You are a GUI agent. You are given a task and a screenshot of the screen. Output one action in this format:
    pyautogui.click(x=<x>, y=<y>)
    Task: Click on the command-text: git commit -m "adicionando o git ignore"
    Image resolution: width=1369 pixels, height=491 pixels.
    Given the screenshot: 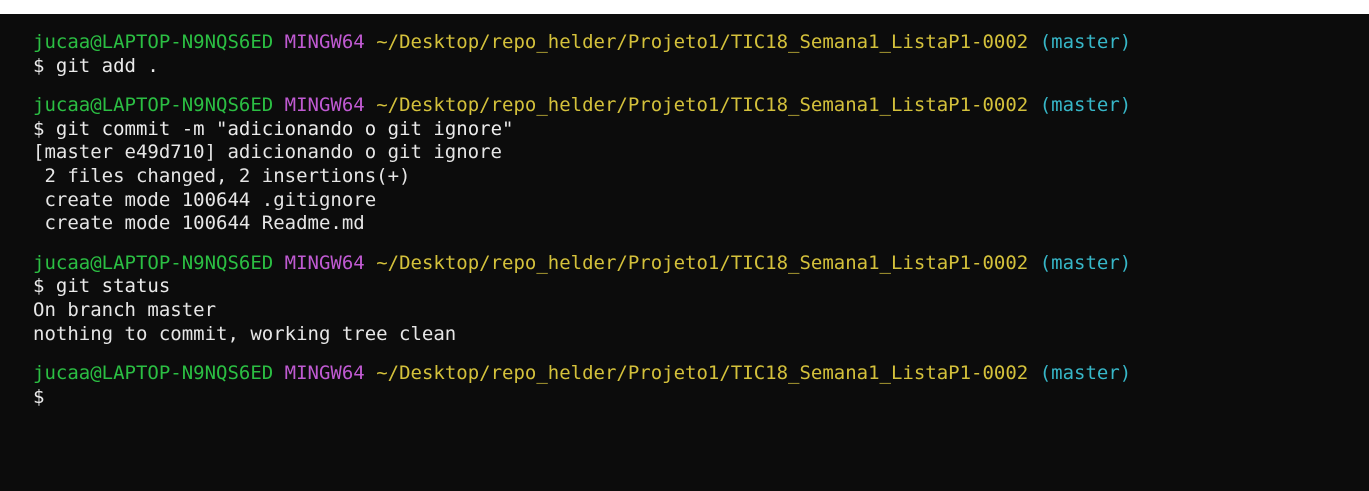 What is the action you would take?
    pyautogui.click(x=284, y=128)
    